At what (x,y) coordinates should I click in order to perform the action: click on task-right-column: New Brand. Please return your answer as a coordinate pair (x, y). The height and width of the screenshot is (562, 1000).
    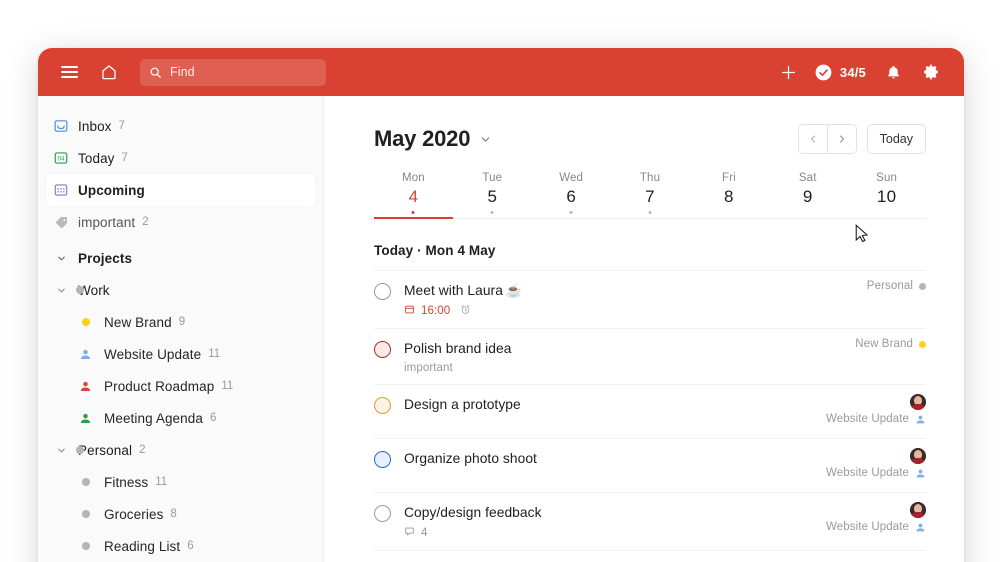
    Looking at the image, I should click on (890, 344).